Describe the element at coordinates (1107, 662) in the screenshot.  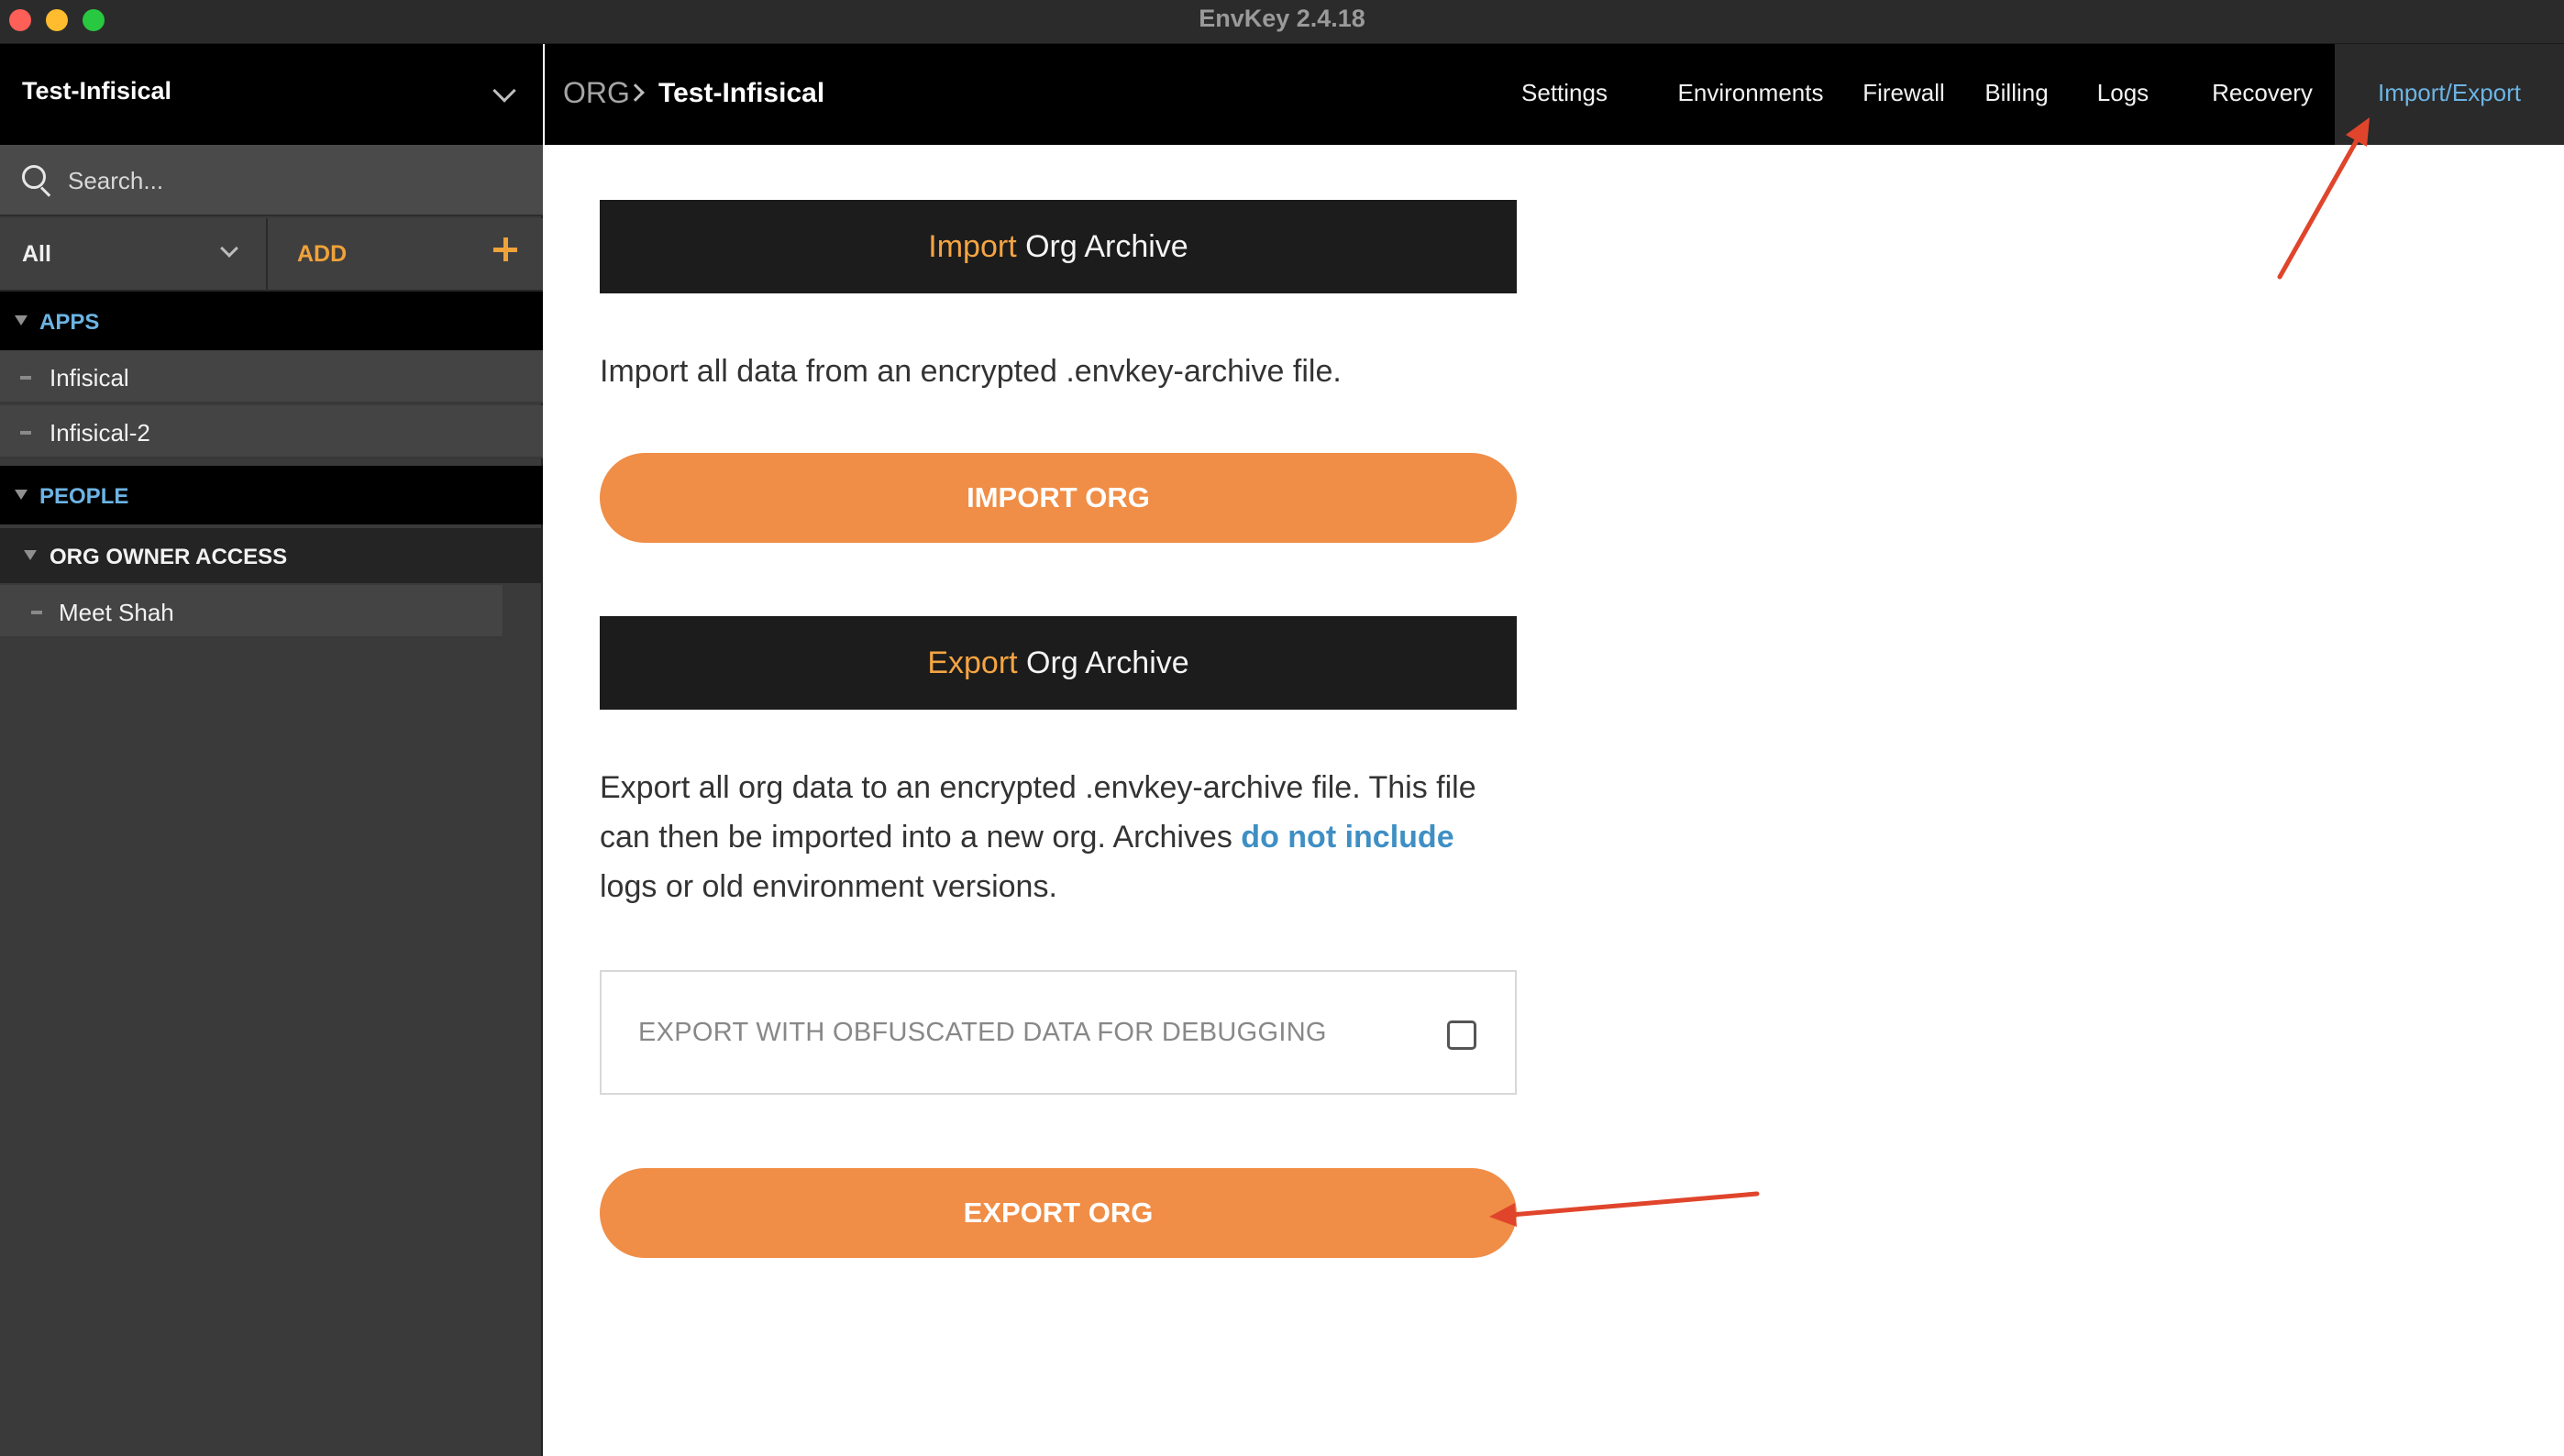
I see `export-title-rest: Org Archive` at that location.